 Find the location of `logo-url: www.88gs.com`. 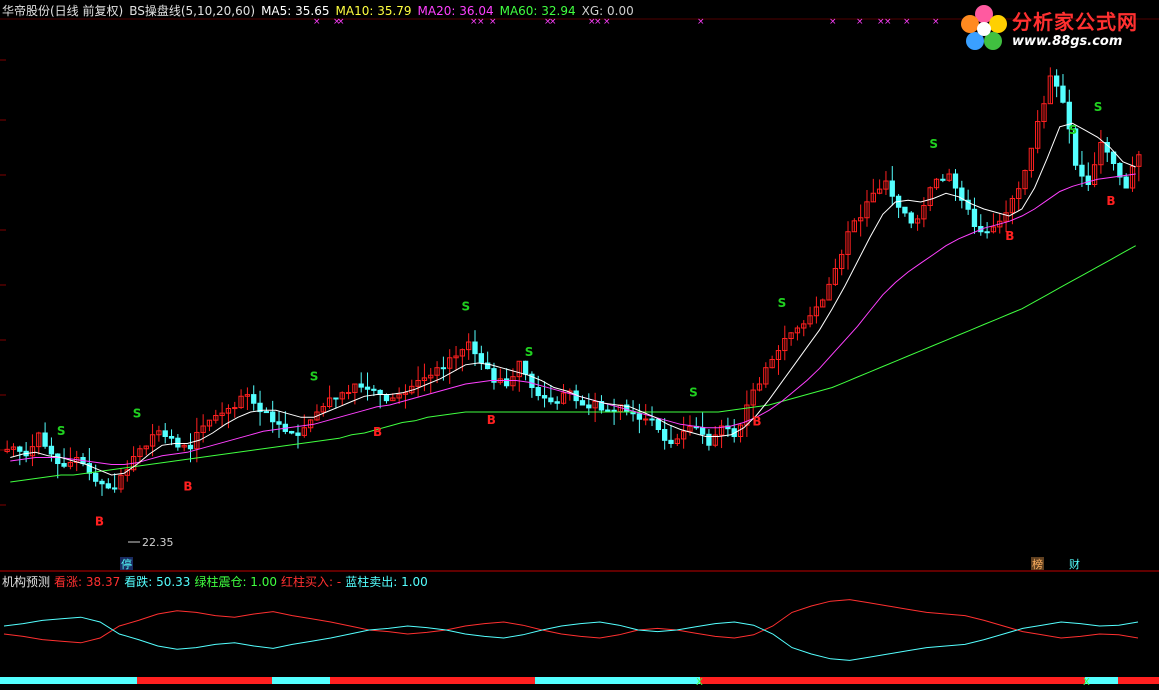

logo-url: www.88gs.com is located at coordinates (1067, 41).